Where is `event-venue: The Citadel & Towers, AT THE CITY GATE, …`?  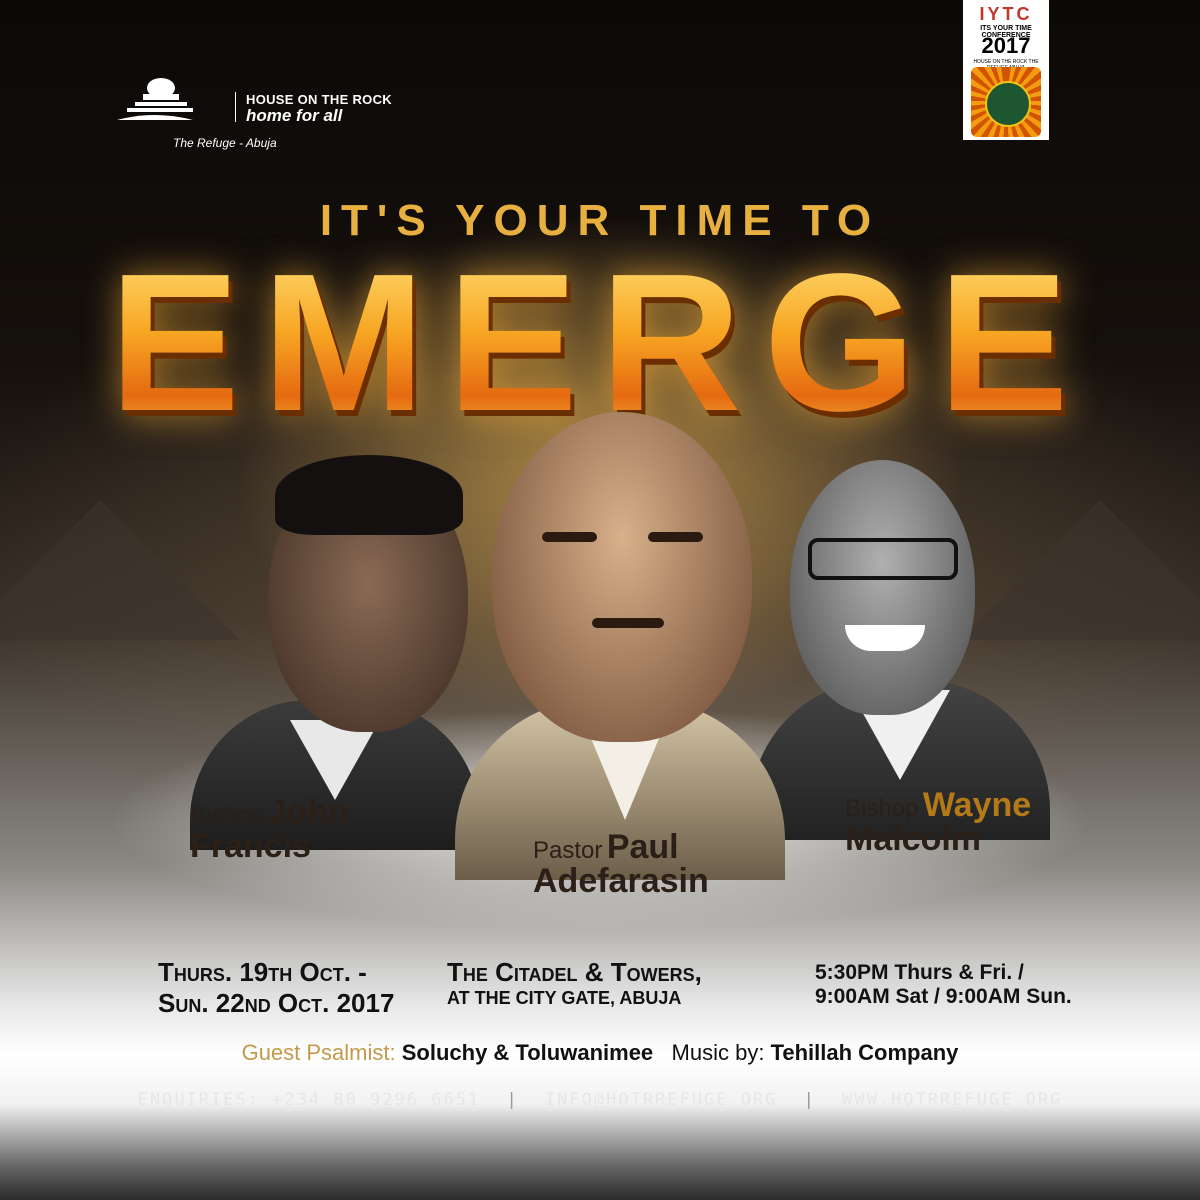 event-venue: The Citadel & Towers, AT THE CITY GATE, … is located at coordinates (574, 983).